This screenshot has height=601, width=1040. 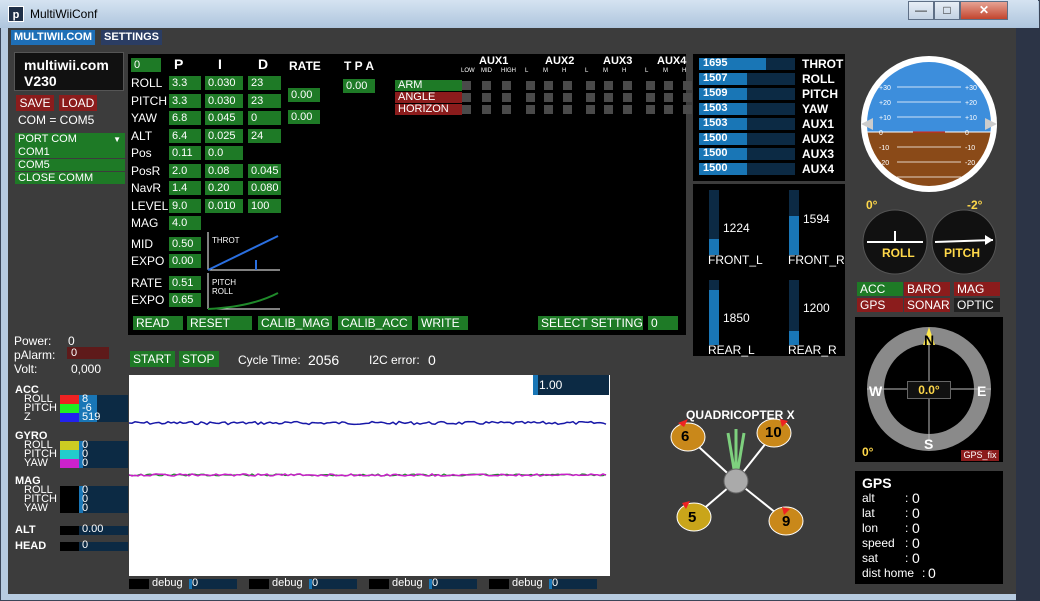 What do you see at coordinates (224, 118) in the screenshot?
I see `pid-i-value: 0.045` at bounding box center [224, 118].